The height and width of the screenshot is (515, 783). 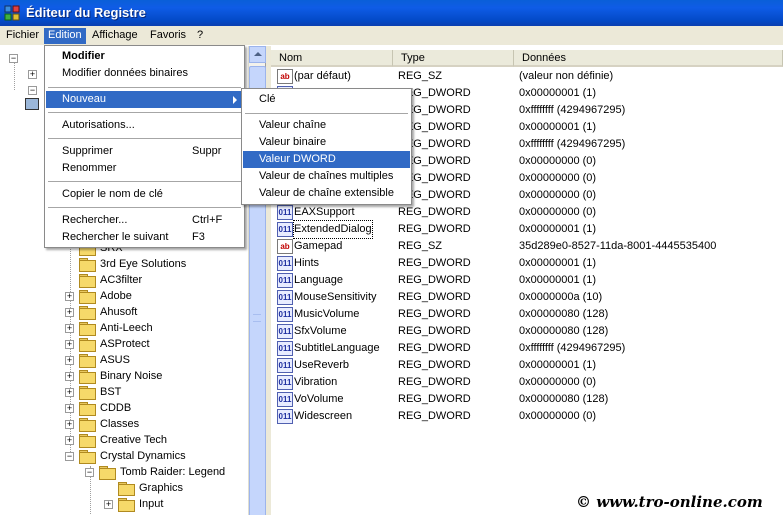 What do you see at coordinates (155, 456) in the screenshot?
I see `tree-item: − Crystal Dynamics` at bounding box center [155, 456].